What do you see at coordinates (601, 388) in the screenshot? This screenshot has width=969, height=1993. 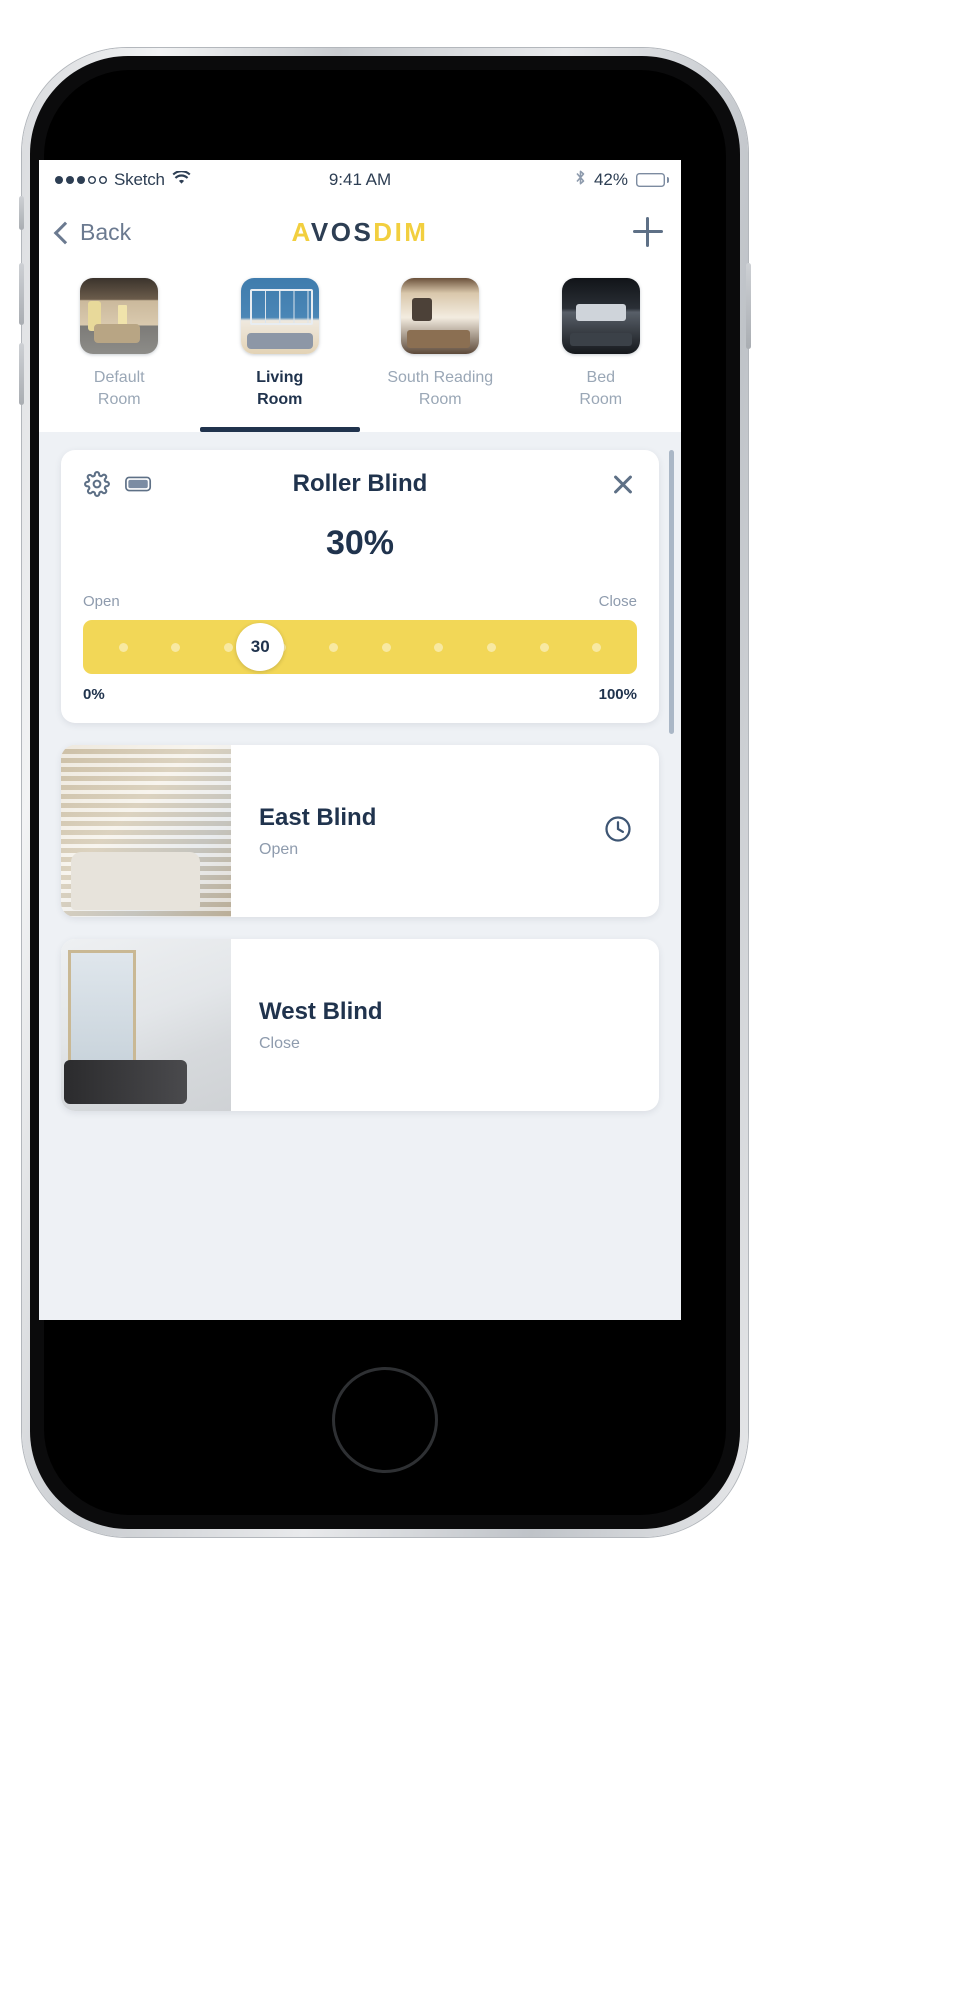 I see `room-tab-label: Bed Room` at bounding box center [601, 388].